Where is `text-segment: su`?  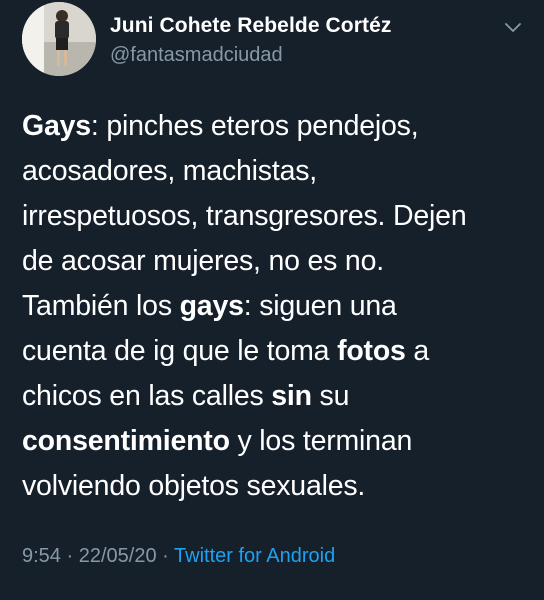
text-segment: su is located at coordinates (330, 396).